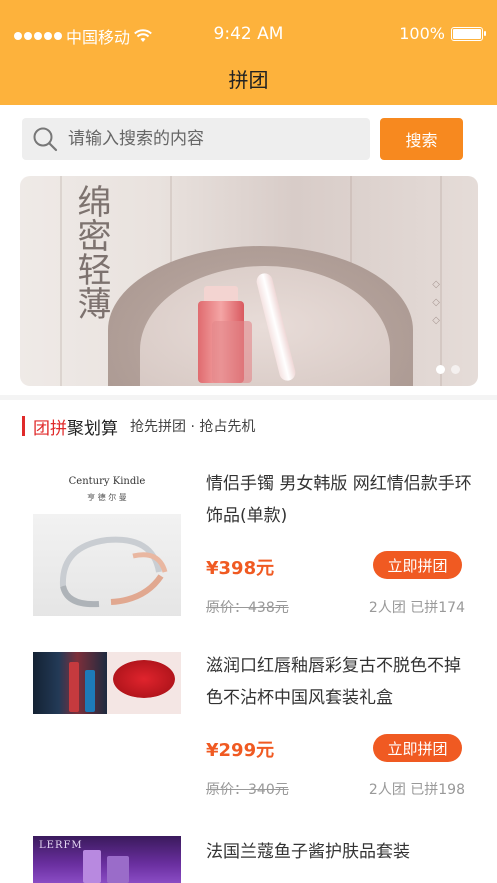 The height and width of the screenshot is (883, 497). Describe the element at coordinates (248, 80) in the screenshot. I see `page-title: 拼团` at that location.